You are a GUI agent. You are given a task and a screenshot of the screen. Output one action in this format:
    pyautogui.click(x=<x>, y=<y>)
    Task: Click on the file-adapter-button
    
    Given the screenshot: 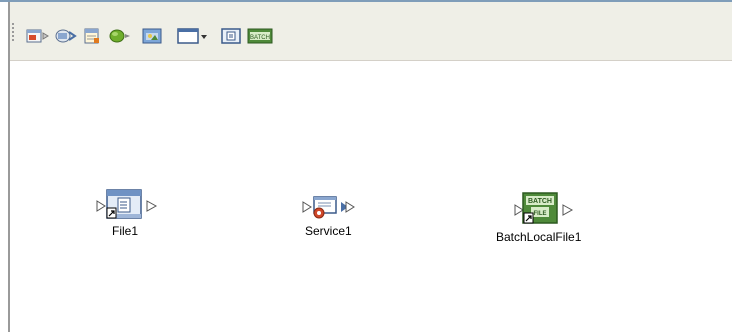 What is the action you would take?
    pyautogui.click(x=37, y=36)
    